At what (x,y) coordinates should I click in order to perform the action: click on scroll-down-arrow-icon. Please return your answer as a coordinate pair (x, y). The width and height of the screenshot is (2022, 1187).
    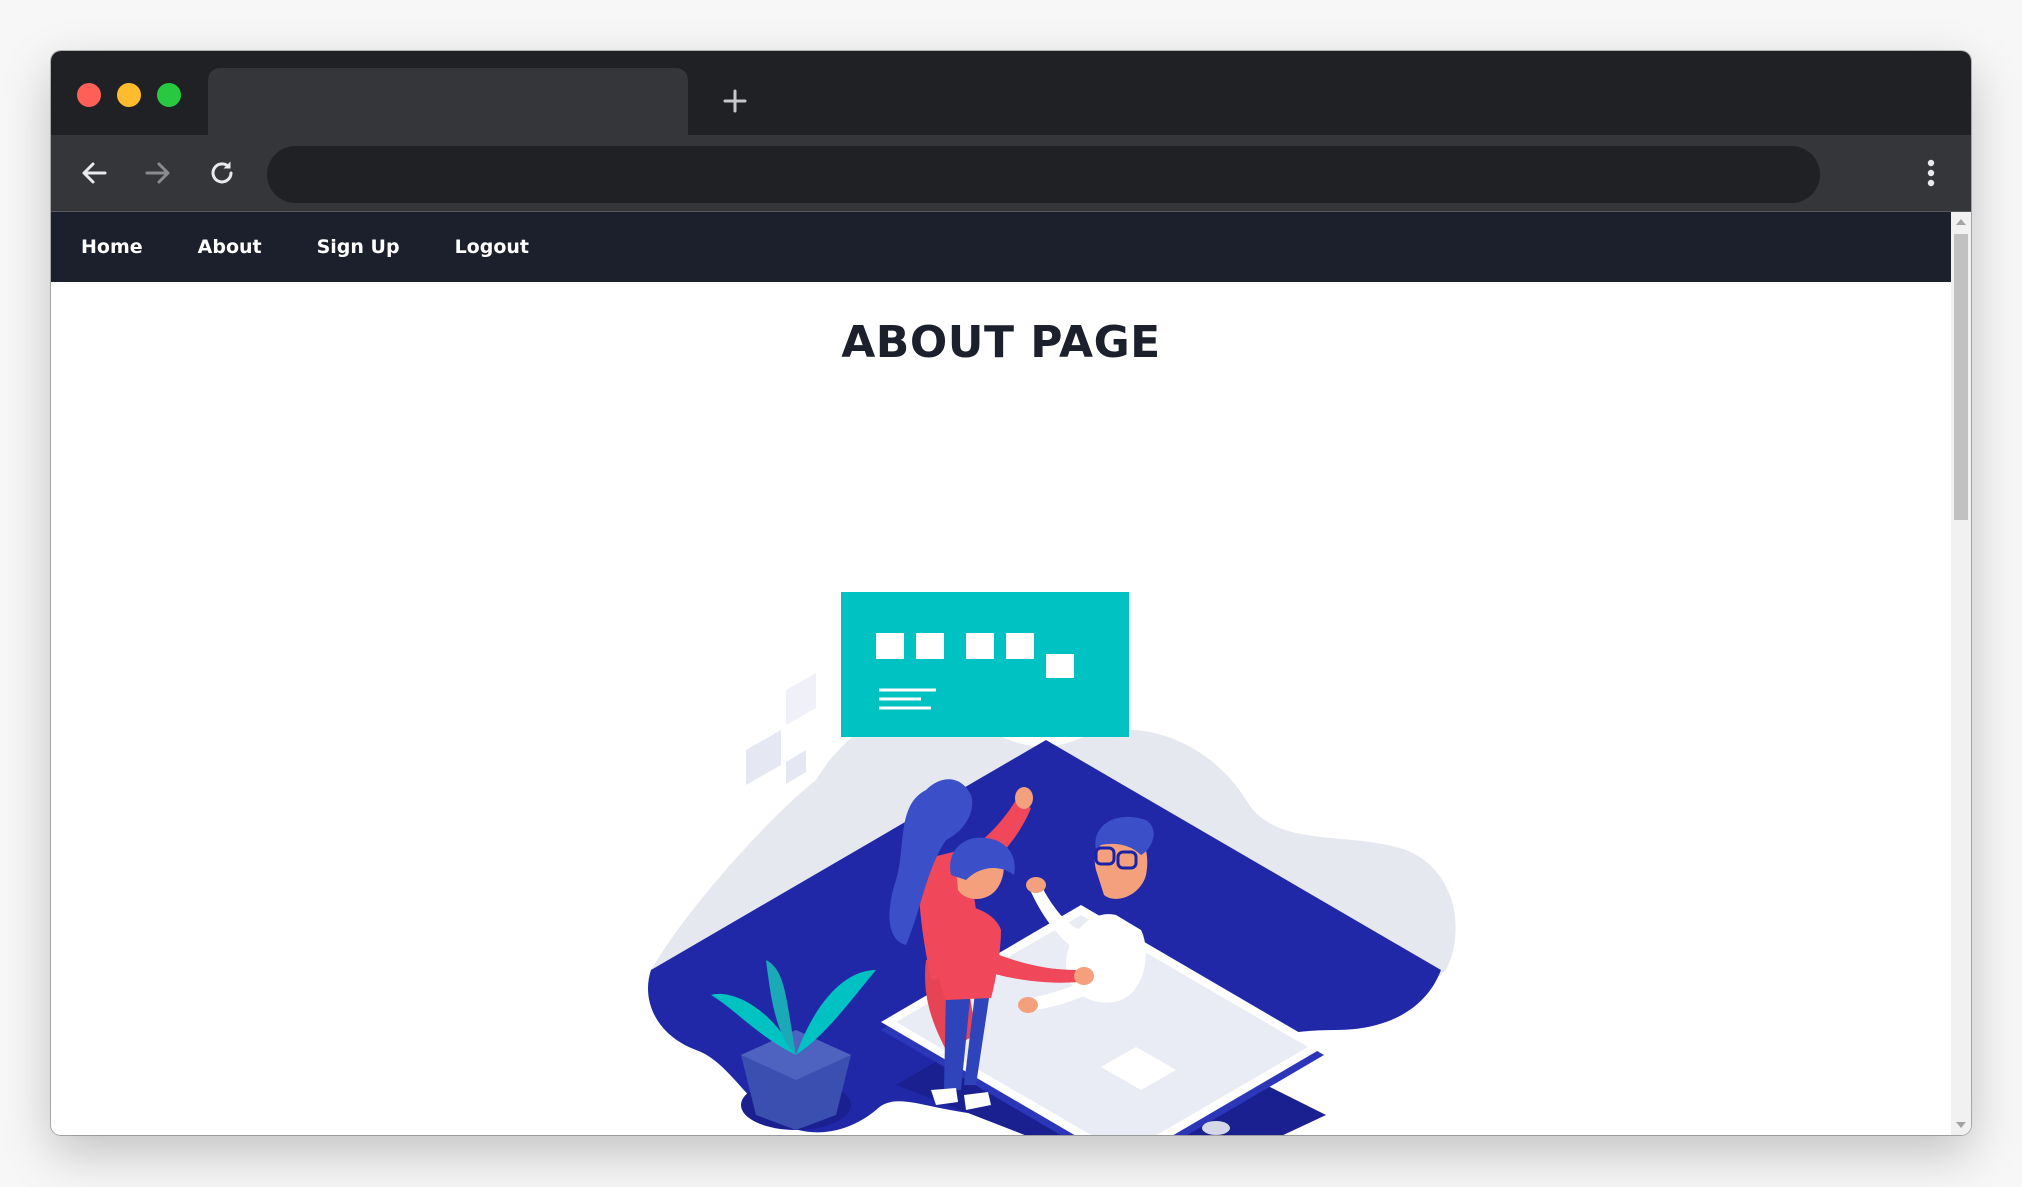
    Looking at the image, I should click on (1961, 1125).